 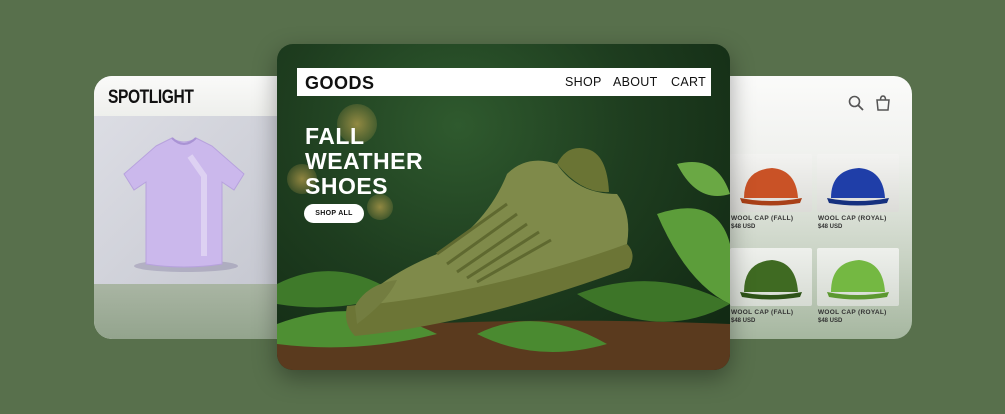 I want to click on hero-headline-line1: FALL, so click(x=335, y=136).